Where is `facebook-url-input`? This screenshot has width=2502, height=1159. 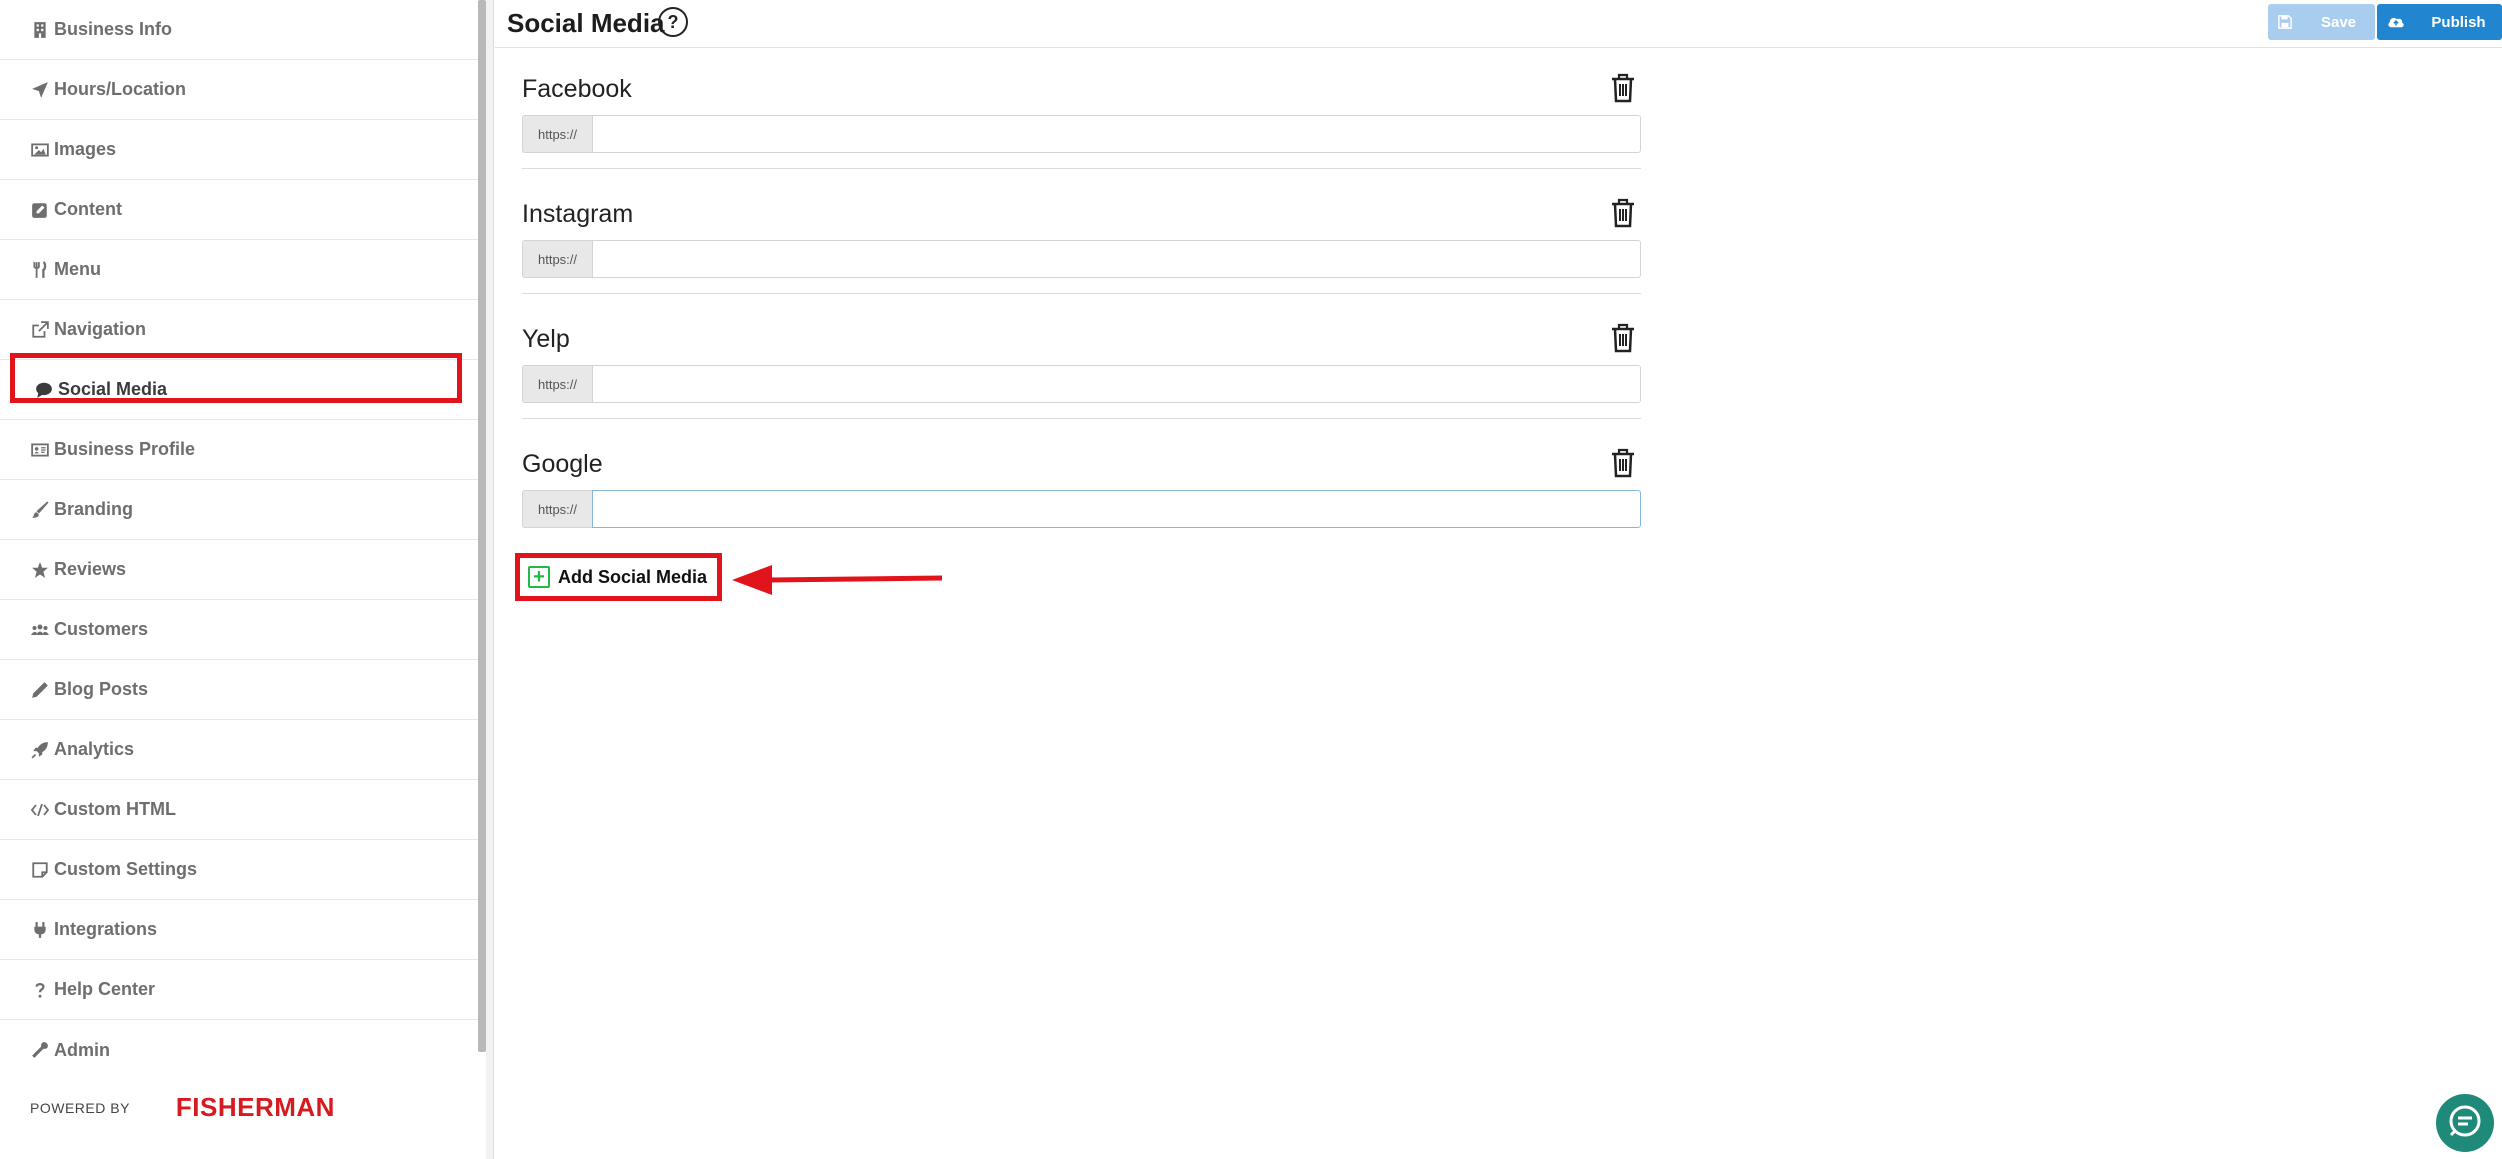
facebook-url-input is located at coordinates (1116, 134).